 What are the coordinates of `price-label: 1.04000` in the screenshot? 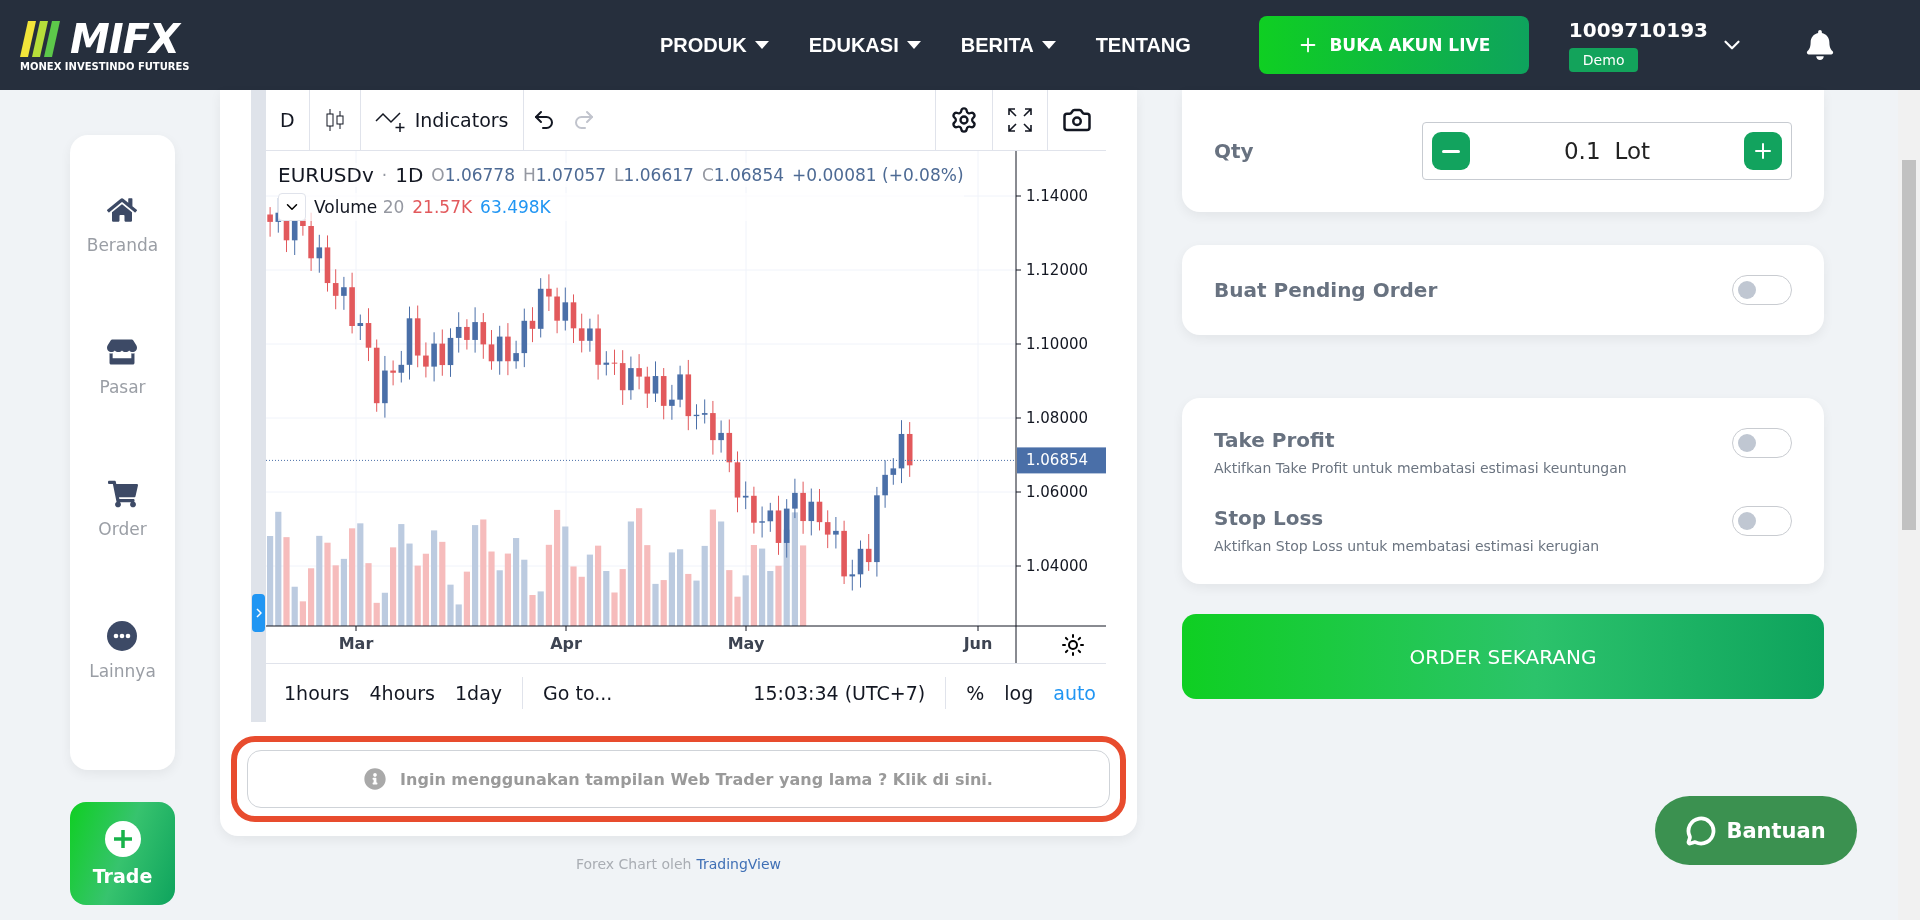 It's located at (1057, 566).